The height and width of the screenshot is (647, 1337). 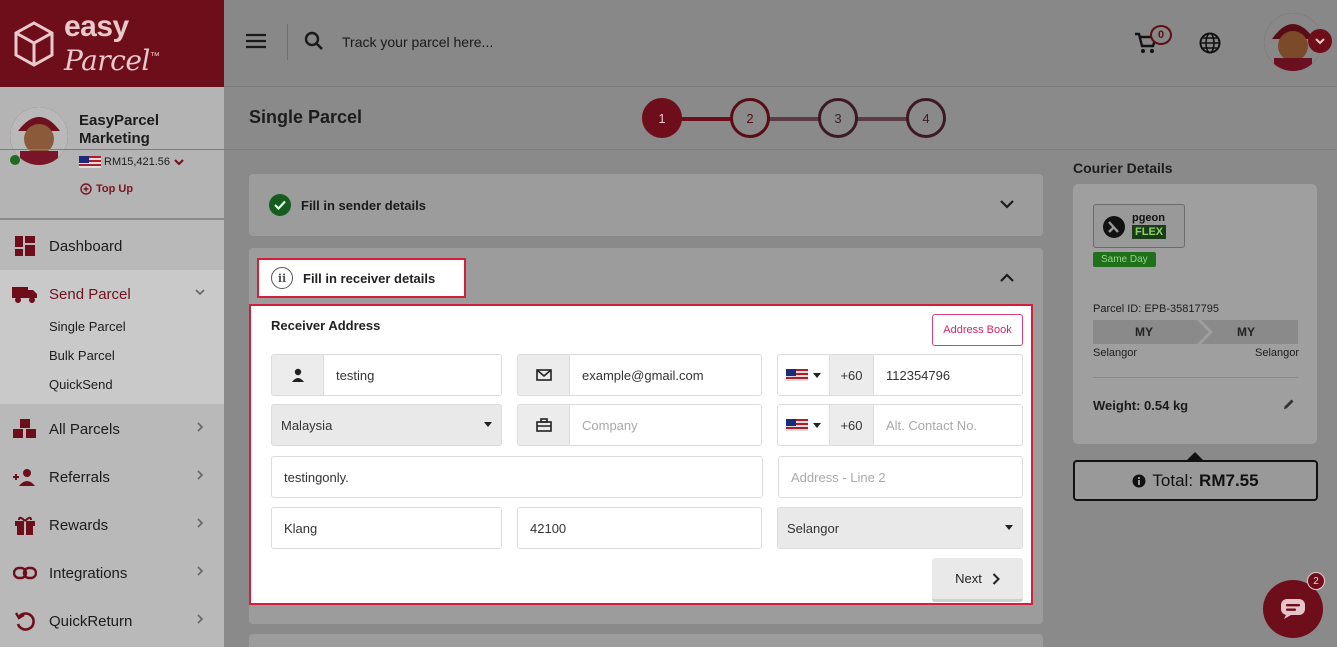 I want to click on dashboard-icon, so click(x=25, y=246).